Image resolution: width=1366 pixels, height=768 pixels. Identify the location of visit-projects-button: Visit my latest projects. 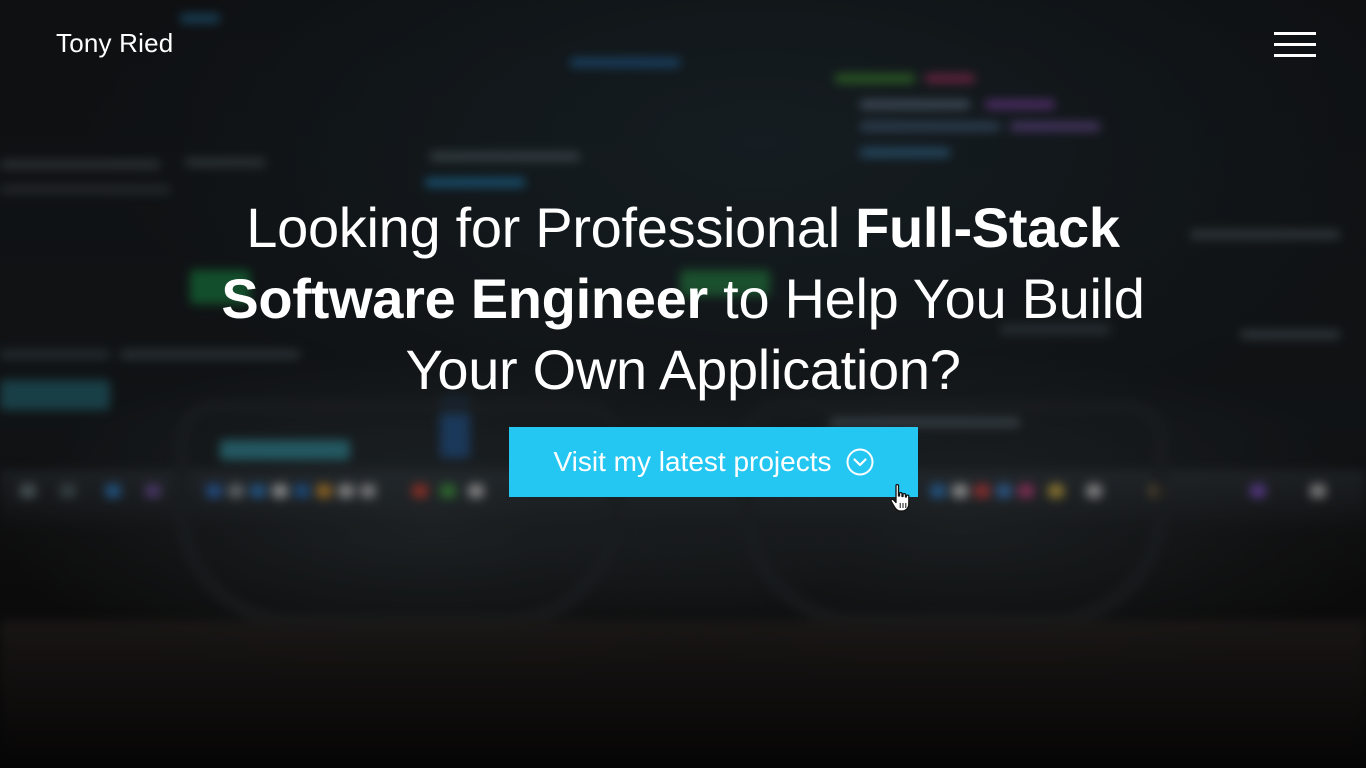
(713, 462).